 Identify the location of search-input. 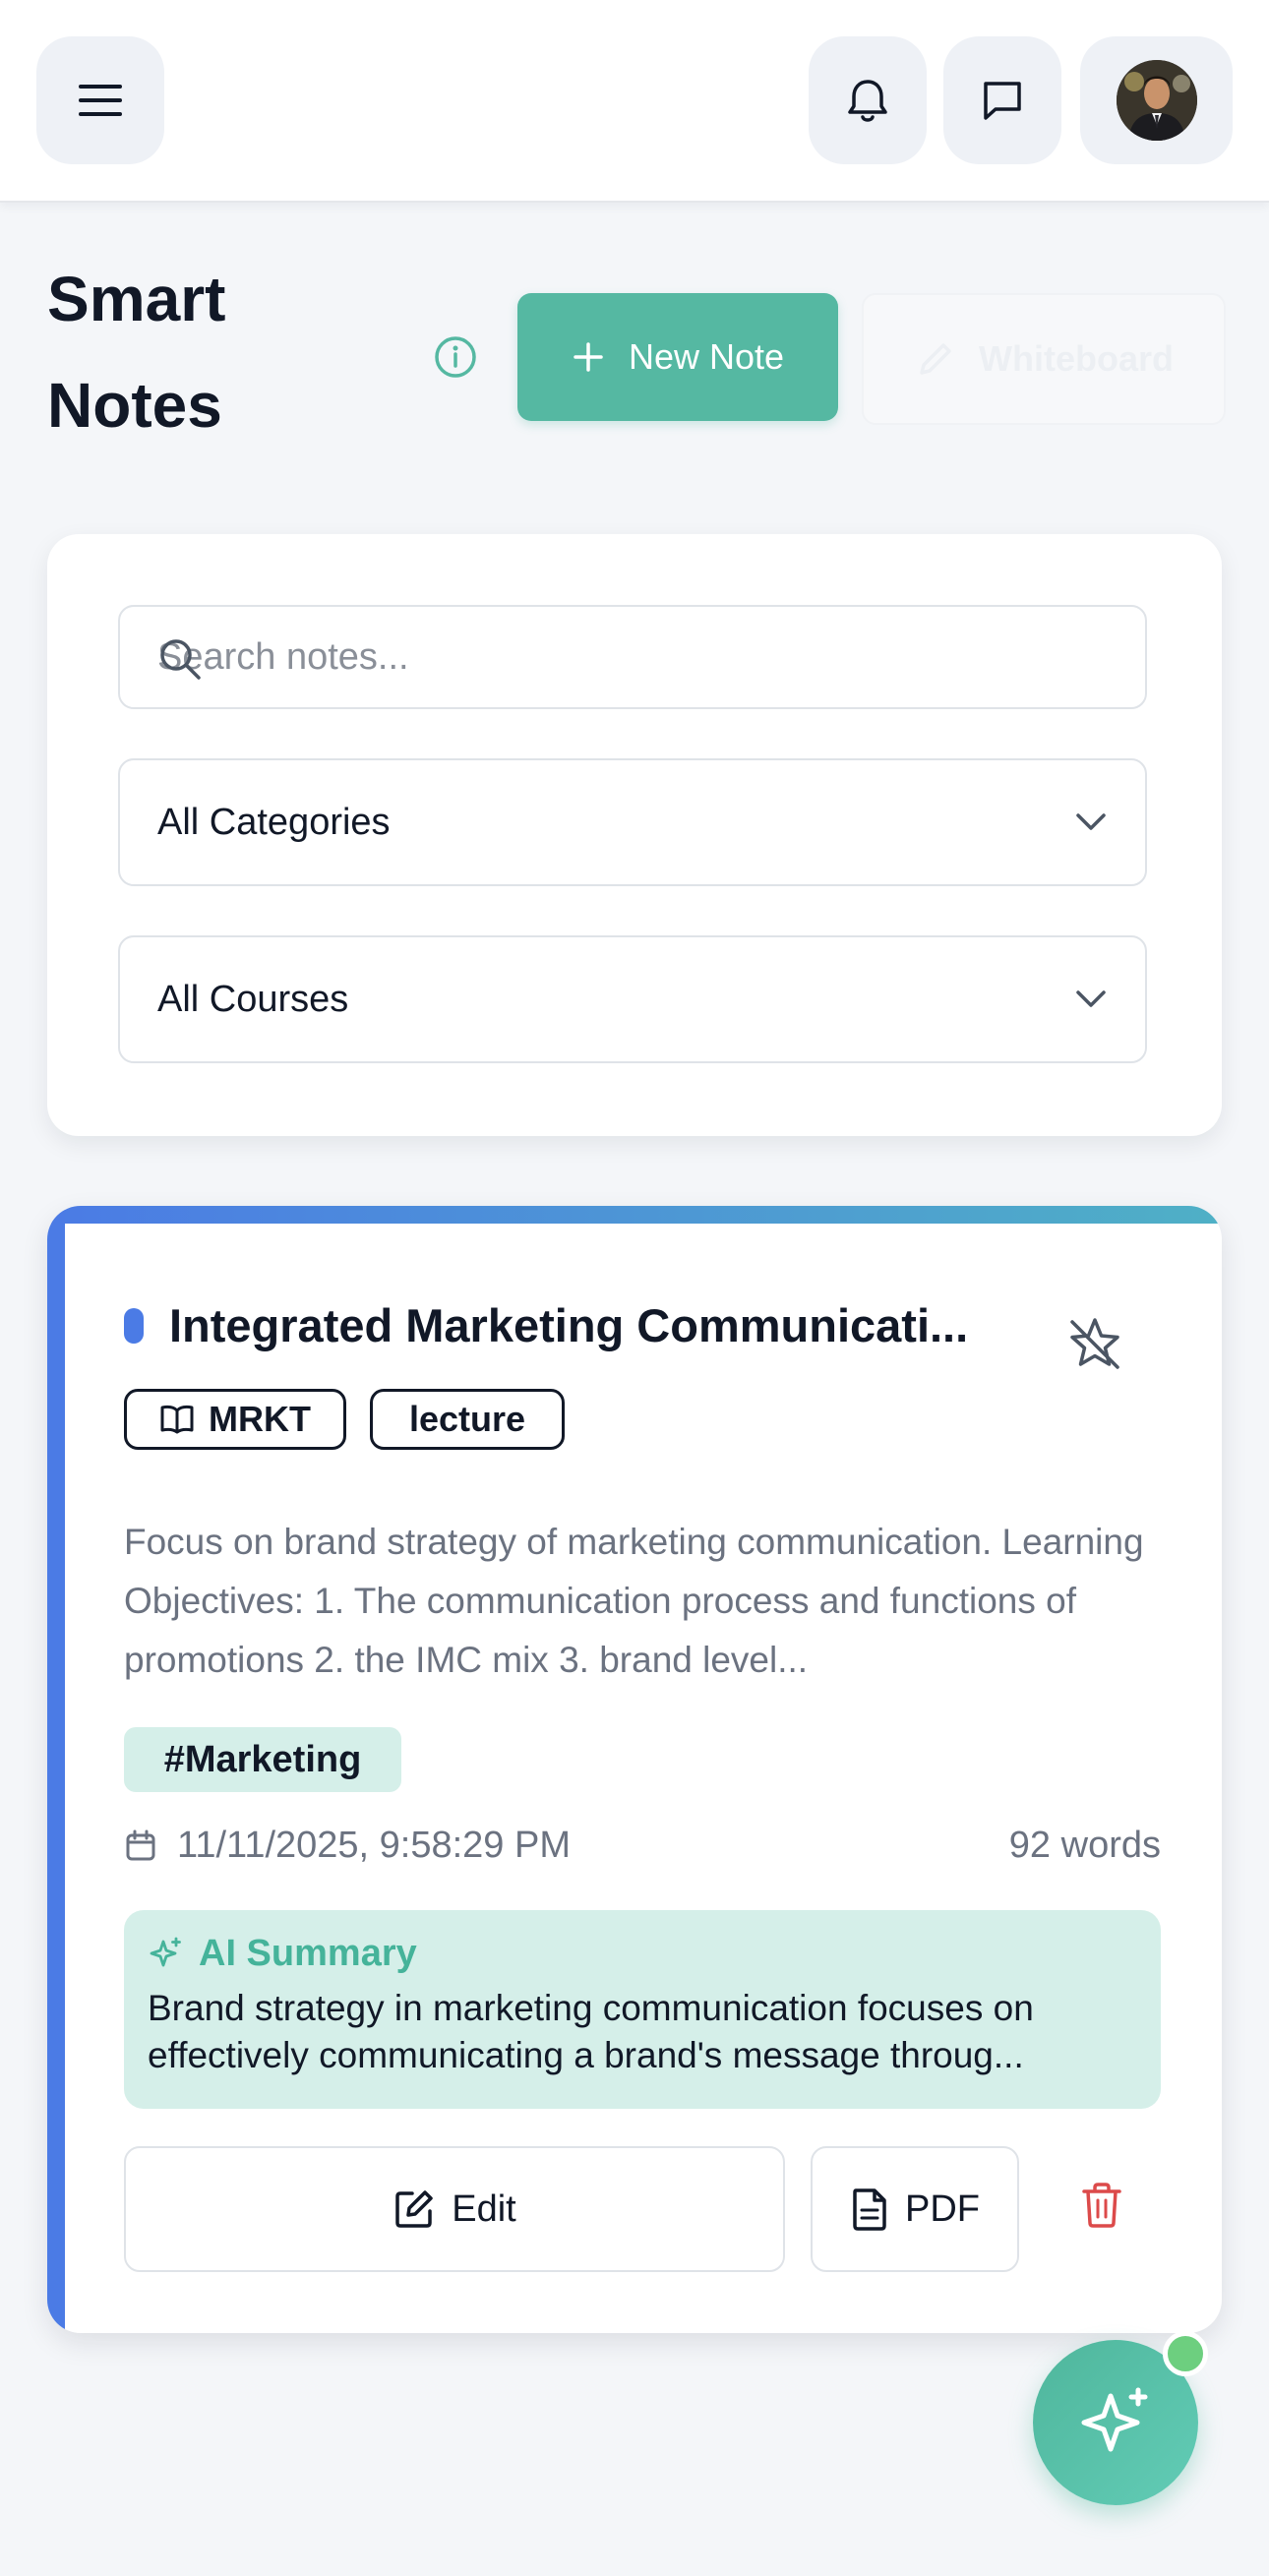
(632, 657).